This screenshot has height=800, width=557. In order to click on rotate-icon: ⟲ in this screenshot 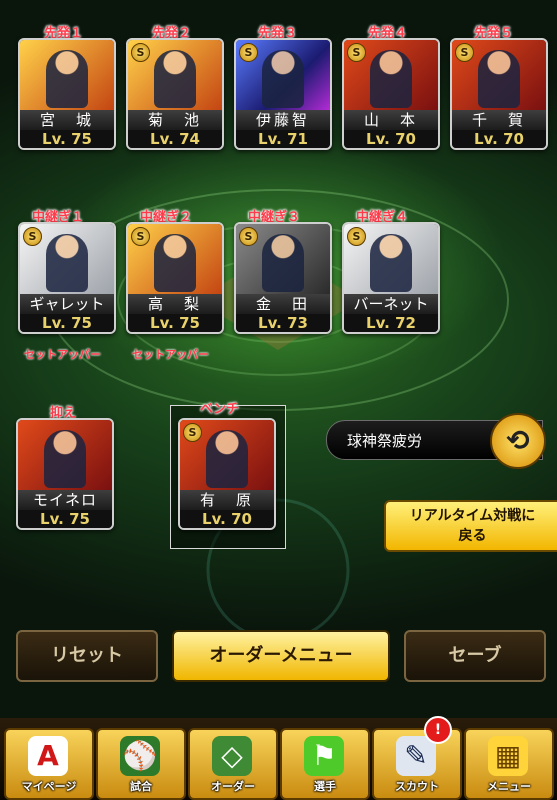, I will do `click(518, 441)`.